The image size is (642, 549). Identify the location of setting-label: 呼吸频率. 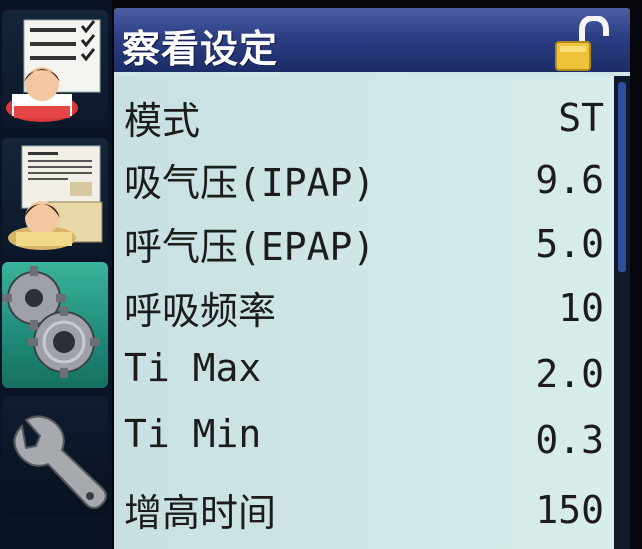
(200, 311).